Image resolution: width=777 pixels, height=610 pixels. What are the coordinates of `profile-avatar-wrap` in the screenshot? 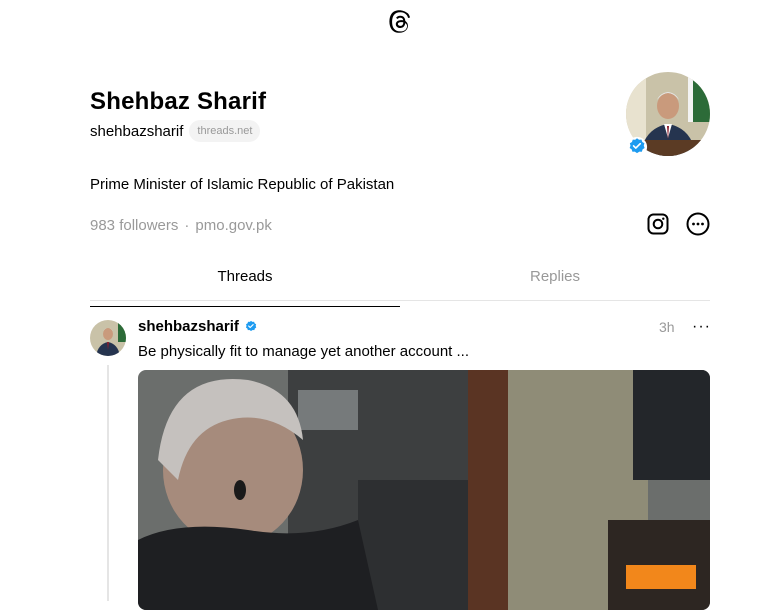 It's located at (668, 115).